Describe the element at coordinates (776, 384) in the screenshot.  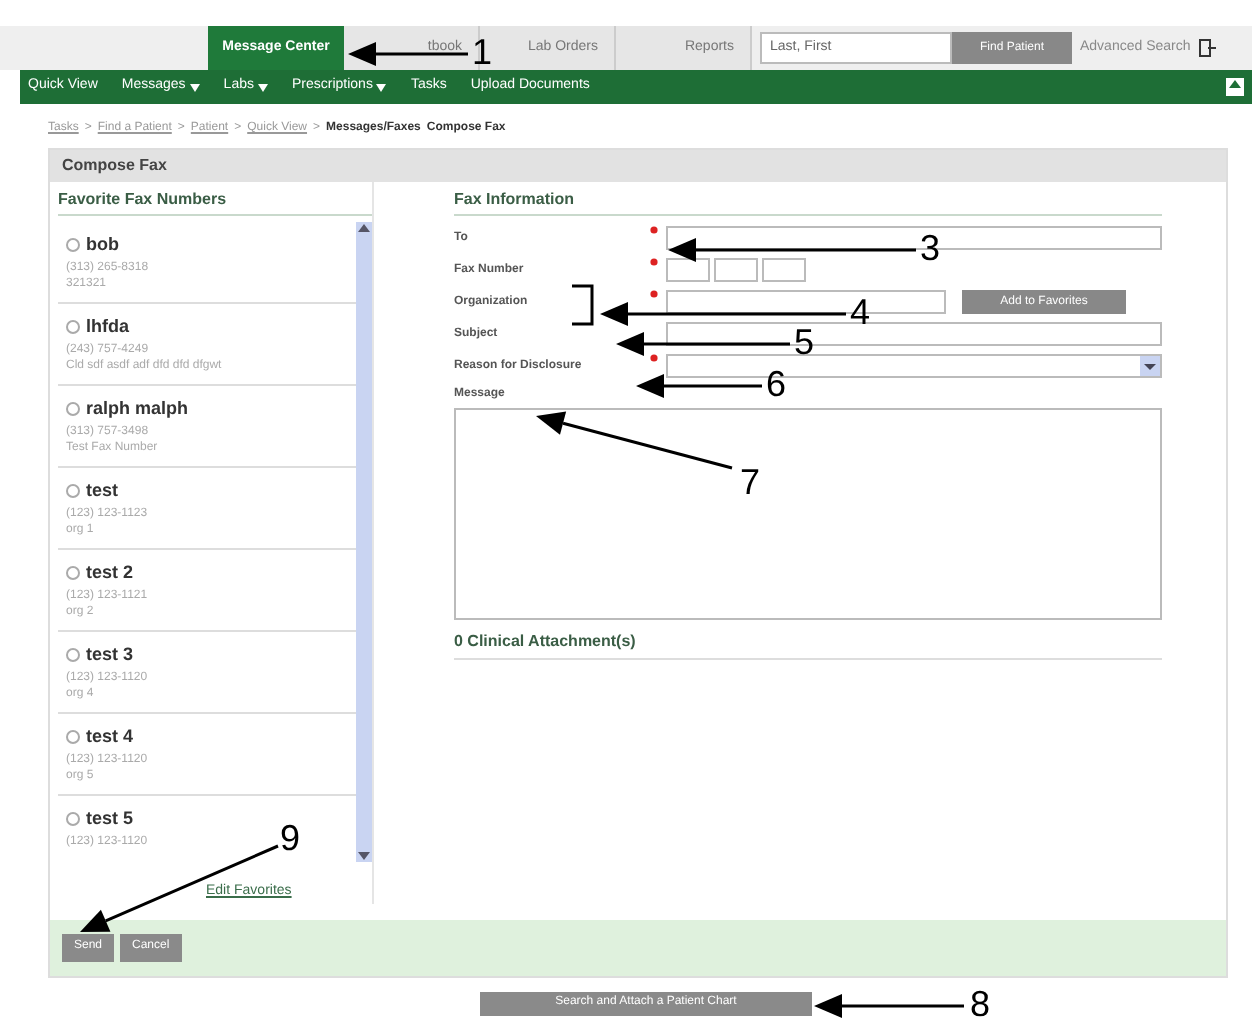
I see `callout-number: 6` at that location.